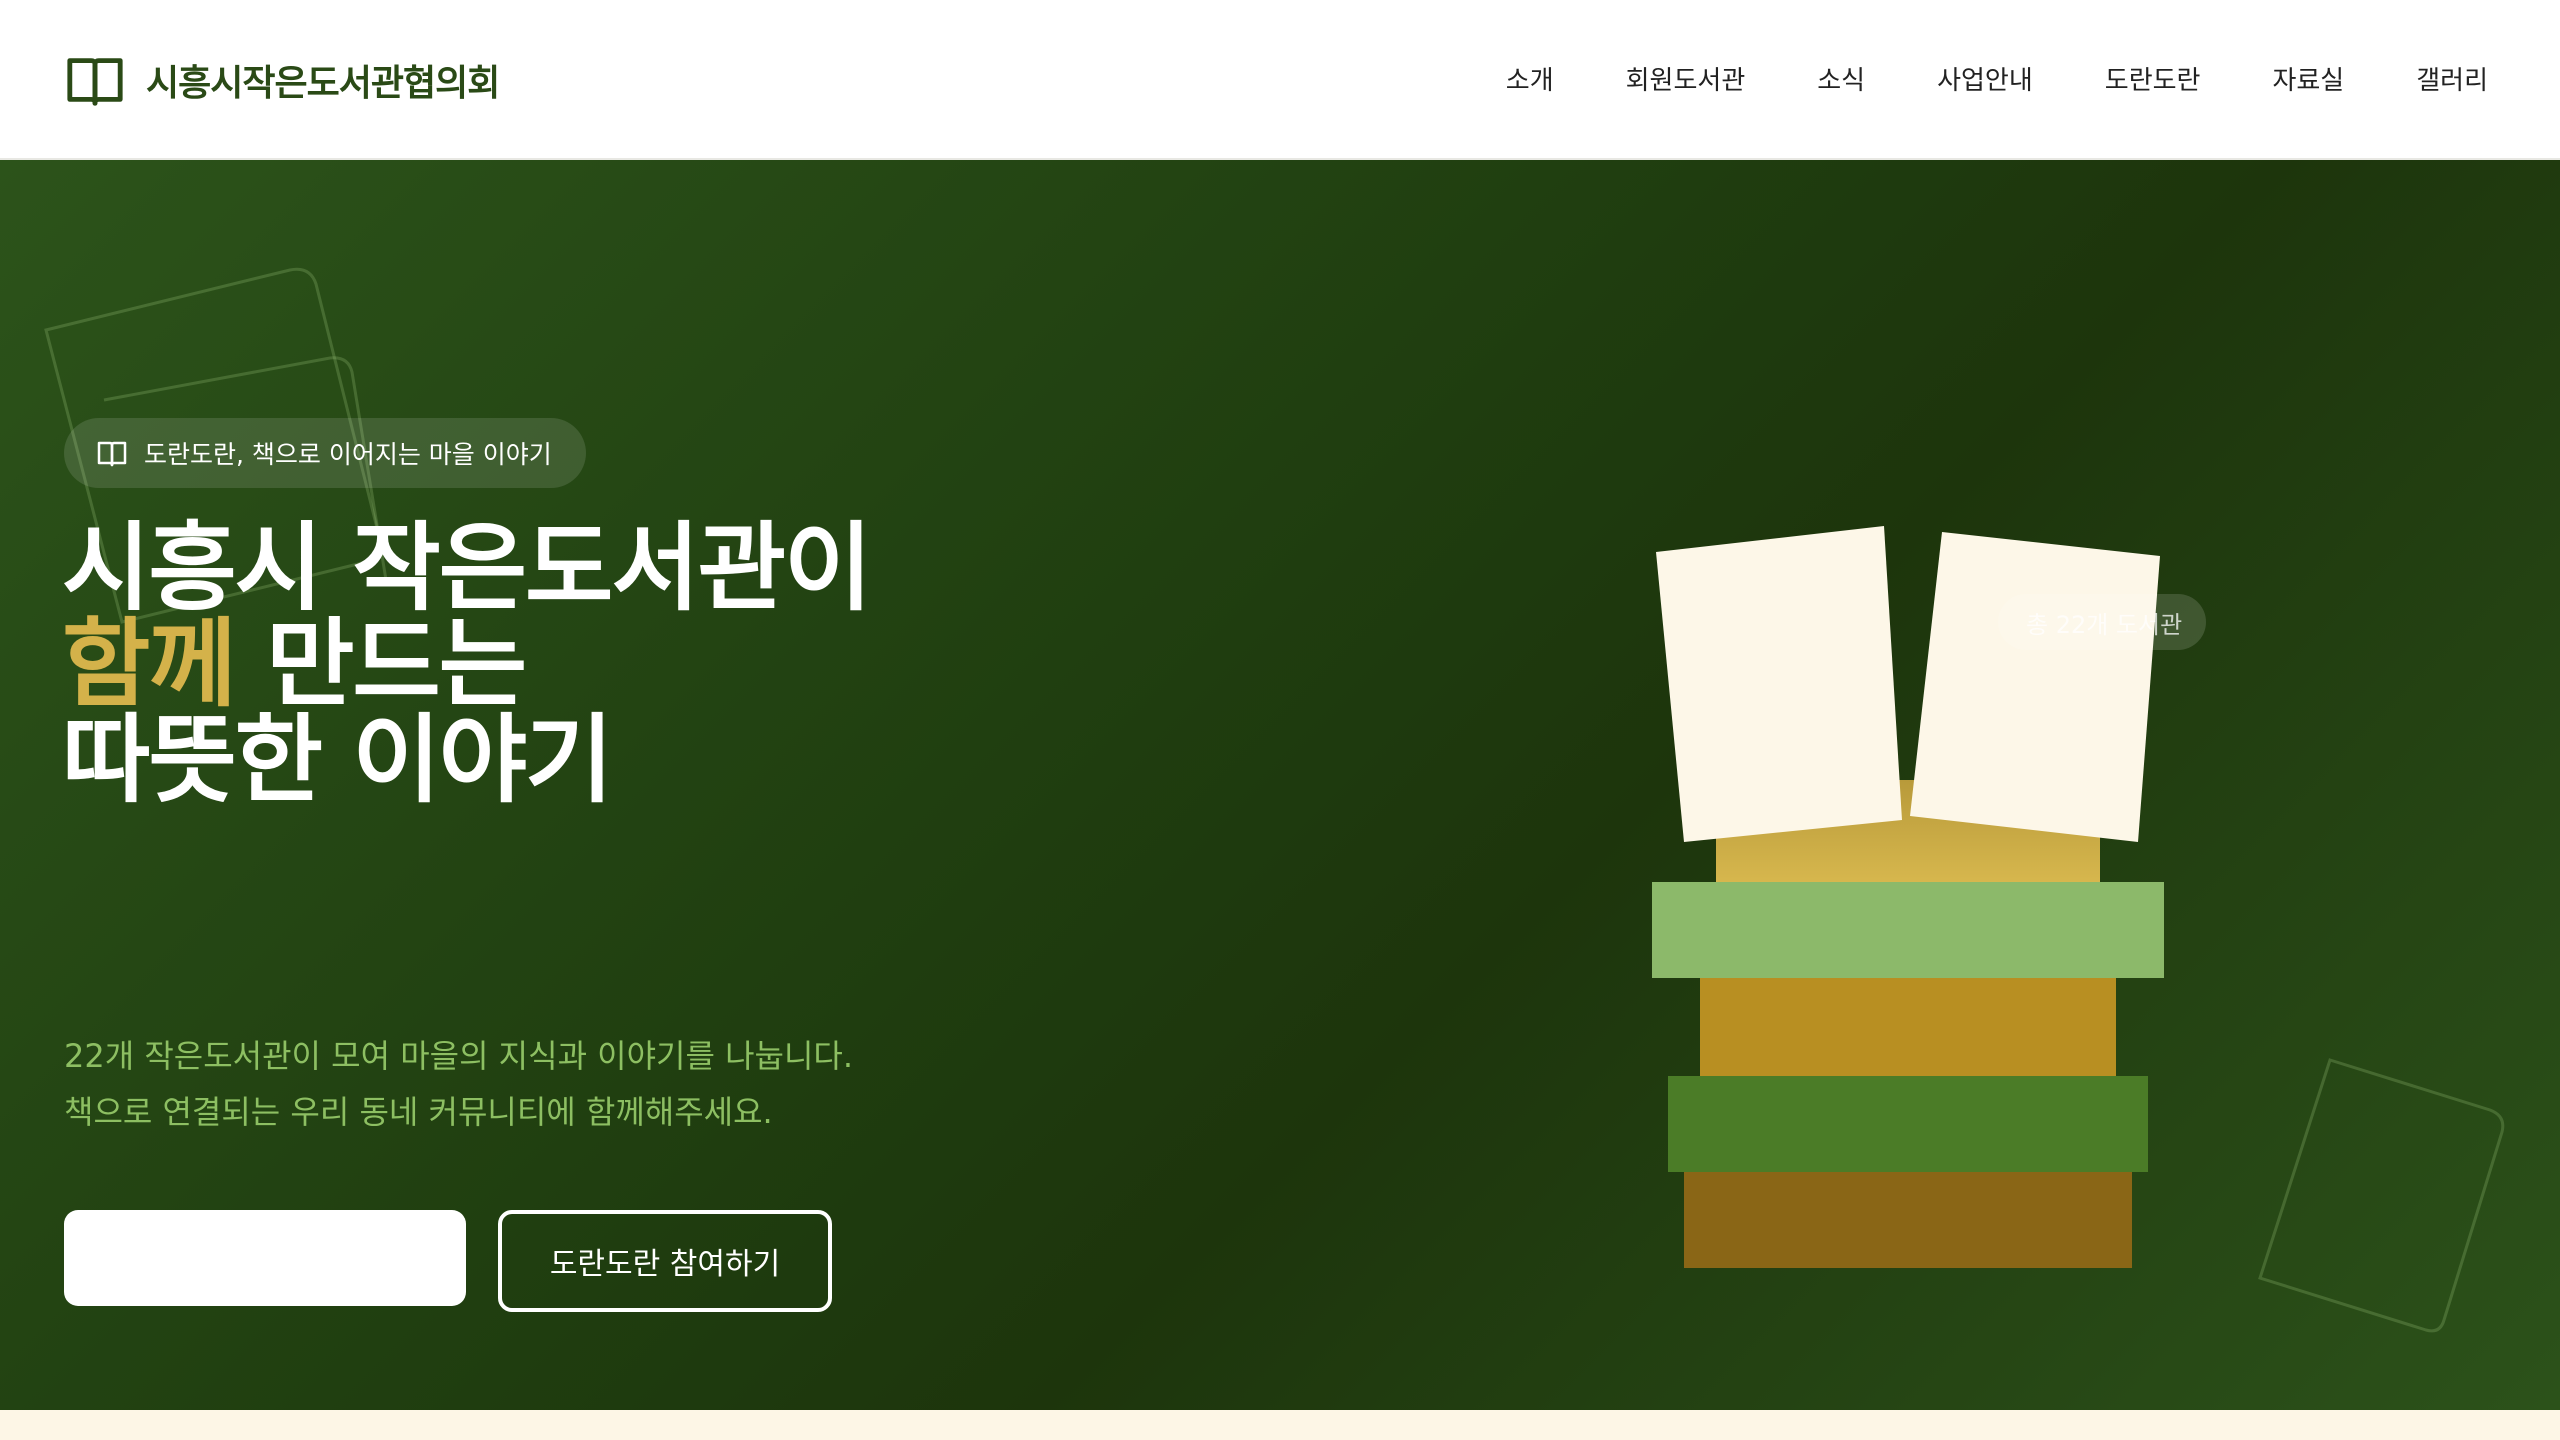 This screenshot has width=2560, height=1440. What do you see at coordinates (348, 454) in the screenshot?
I see `hero-badge-text: 도란도란, 책으로 이어지는 마을 이야기` at bounding box center [348, 454].